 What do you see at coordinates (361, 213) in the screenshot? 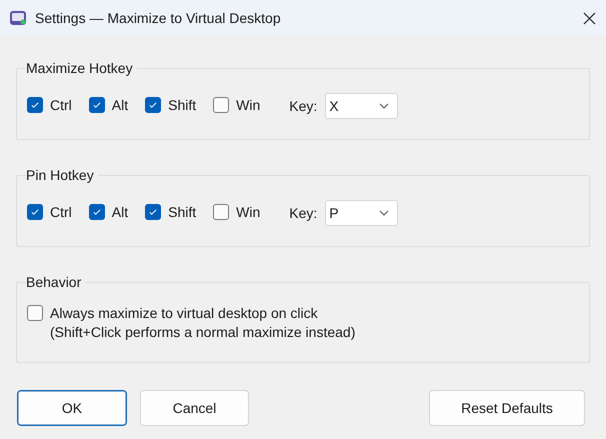
I see `key-dropdown: P` at bounding box center [361, 213].